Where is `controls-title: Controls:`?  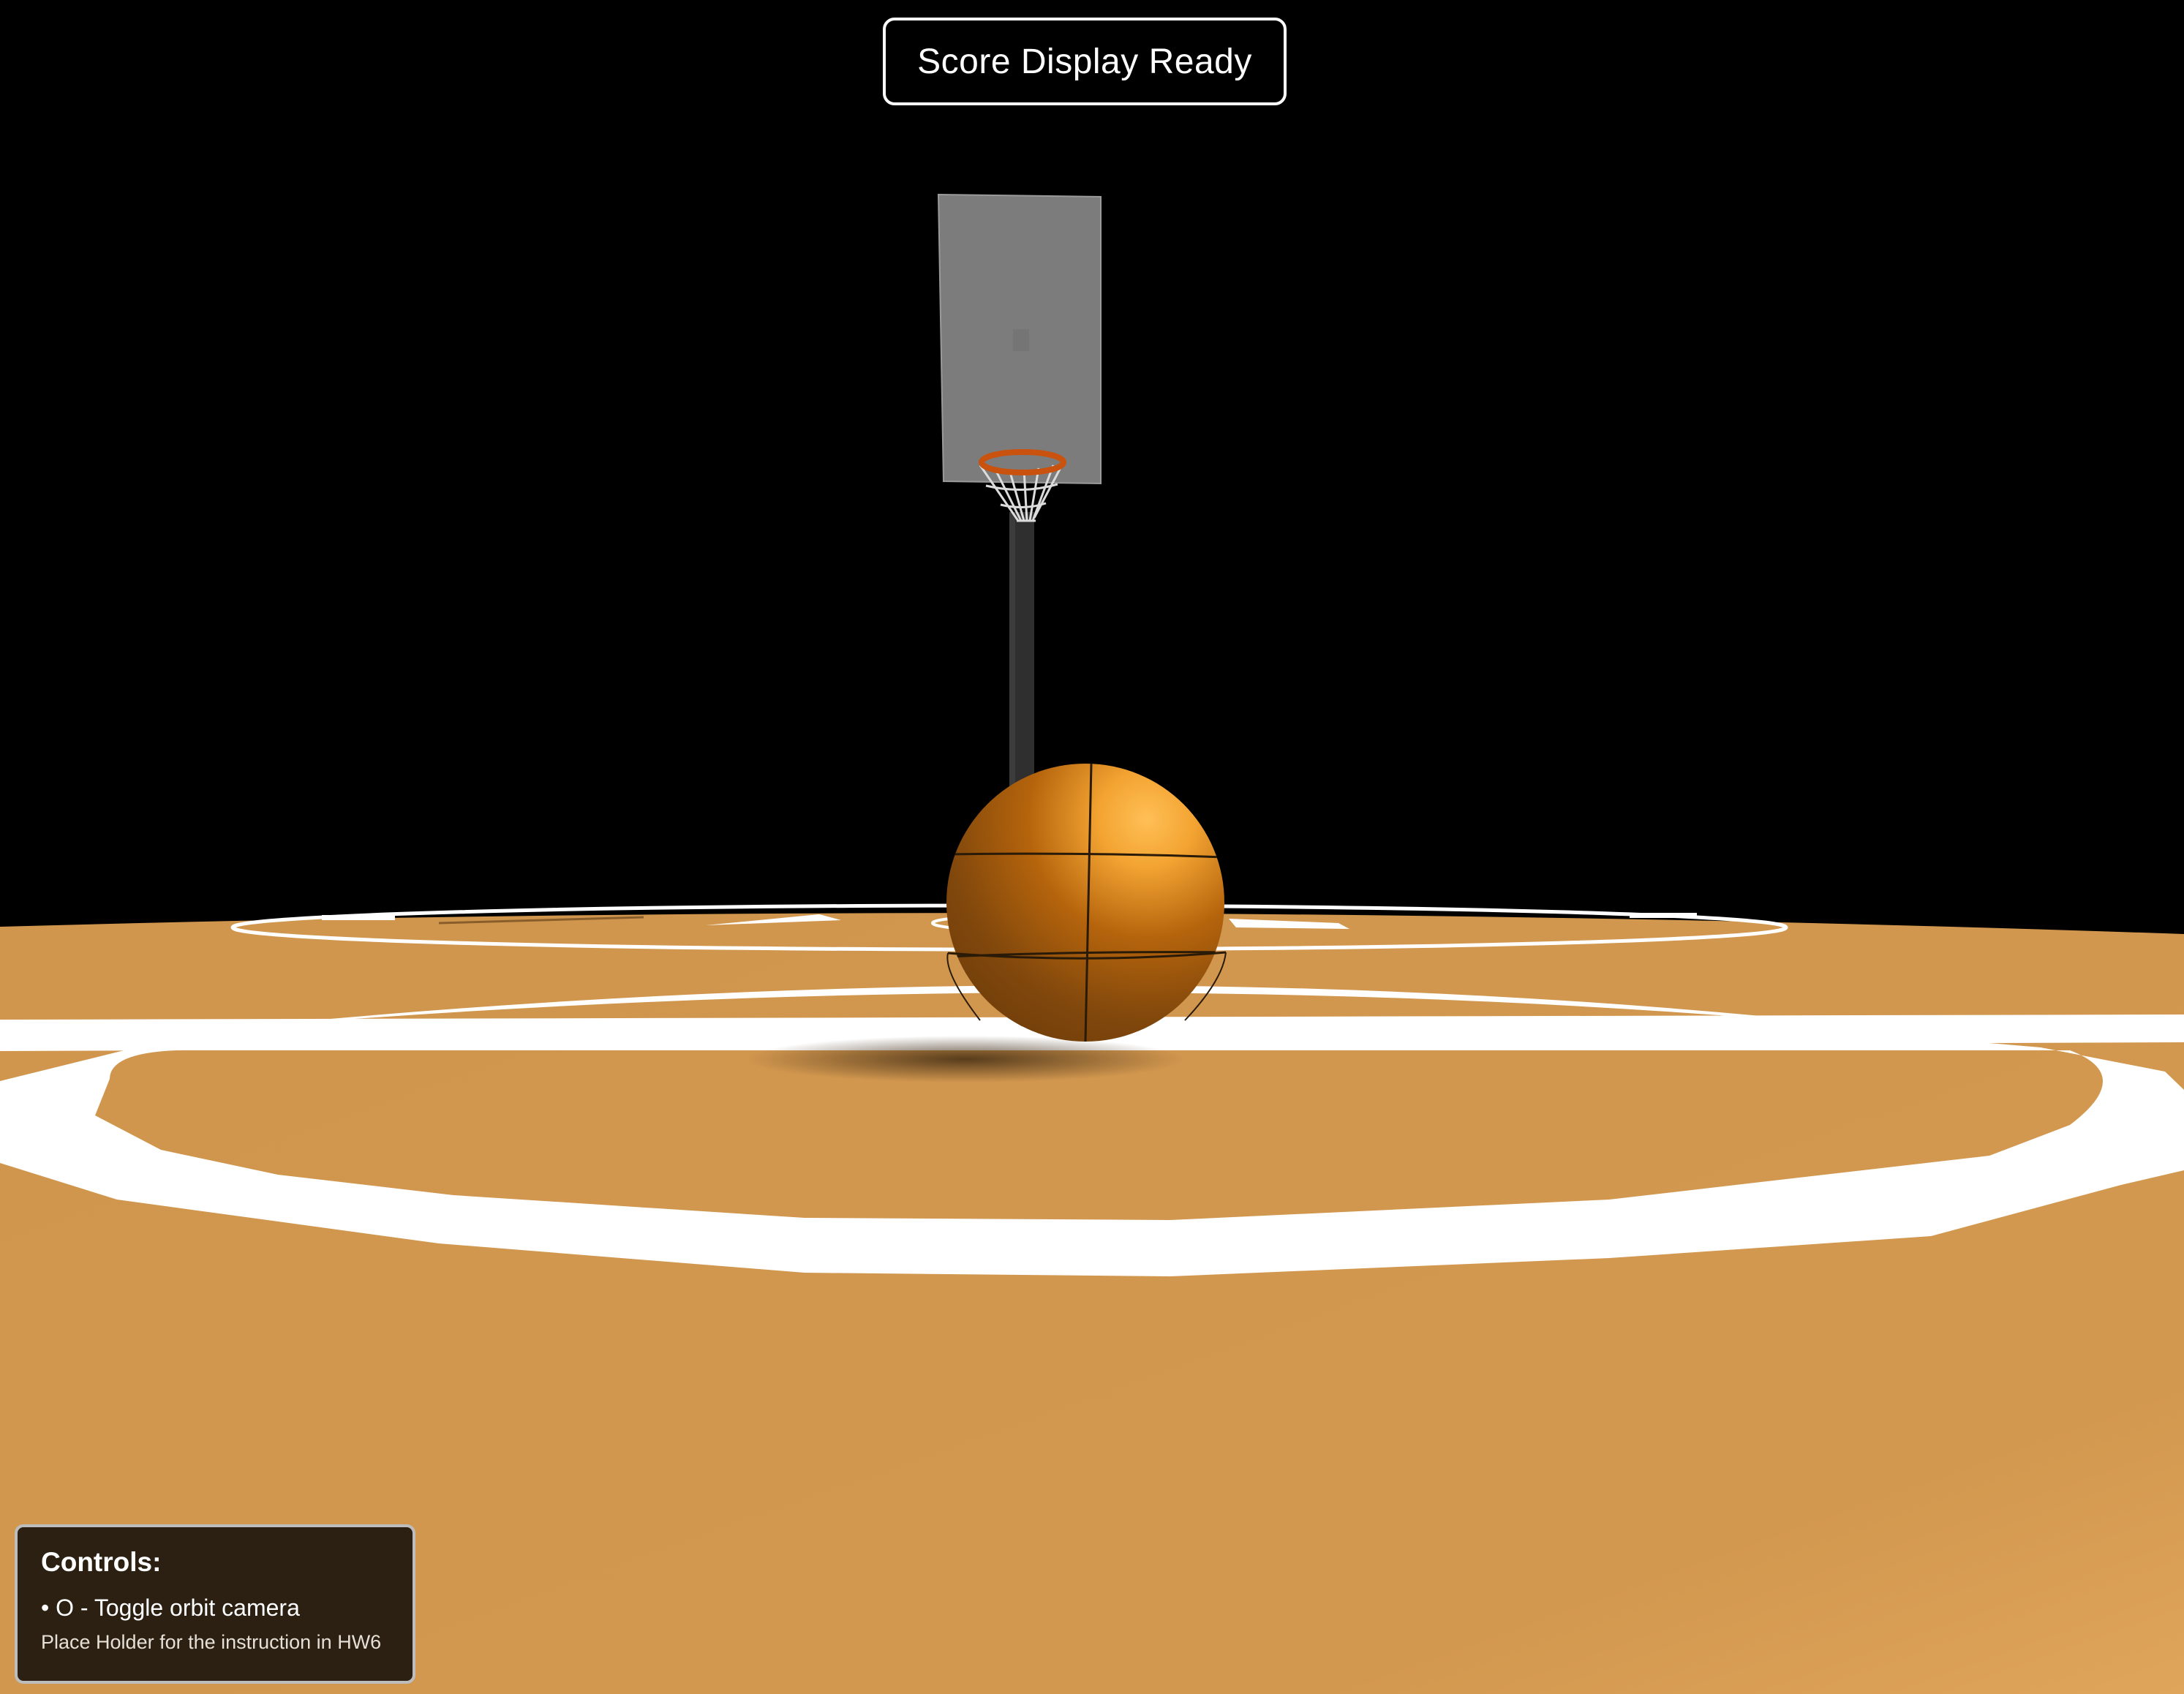 controls-title: Controls: is located at coordinates (102, 1562).